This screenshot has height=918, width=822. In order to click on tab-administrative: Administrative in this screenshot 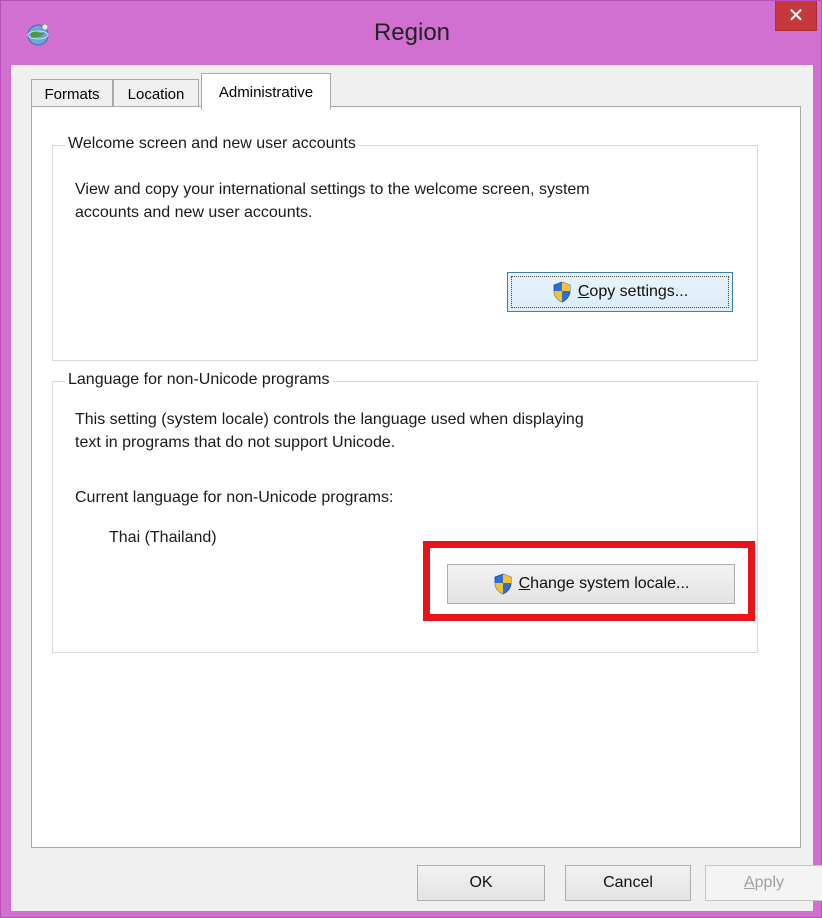, I will do `click(266, 91)`.